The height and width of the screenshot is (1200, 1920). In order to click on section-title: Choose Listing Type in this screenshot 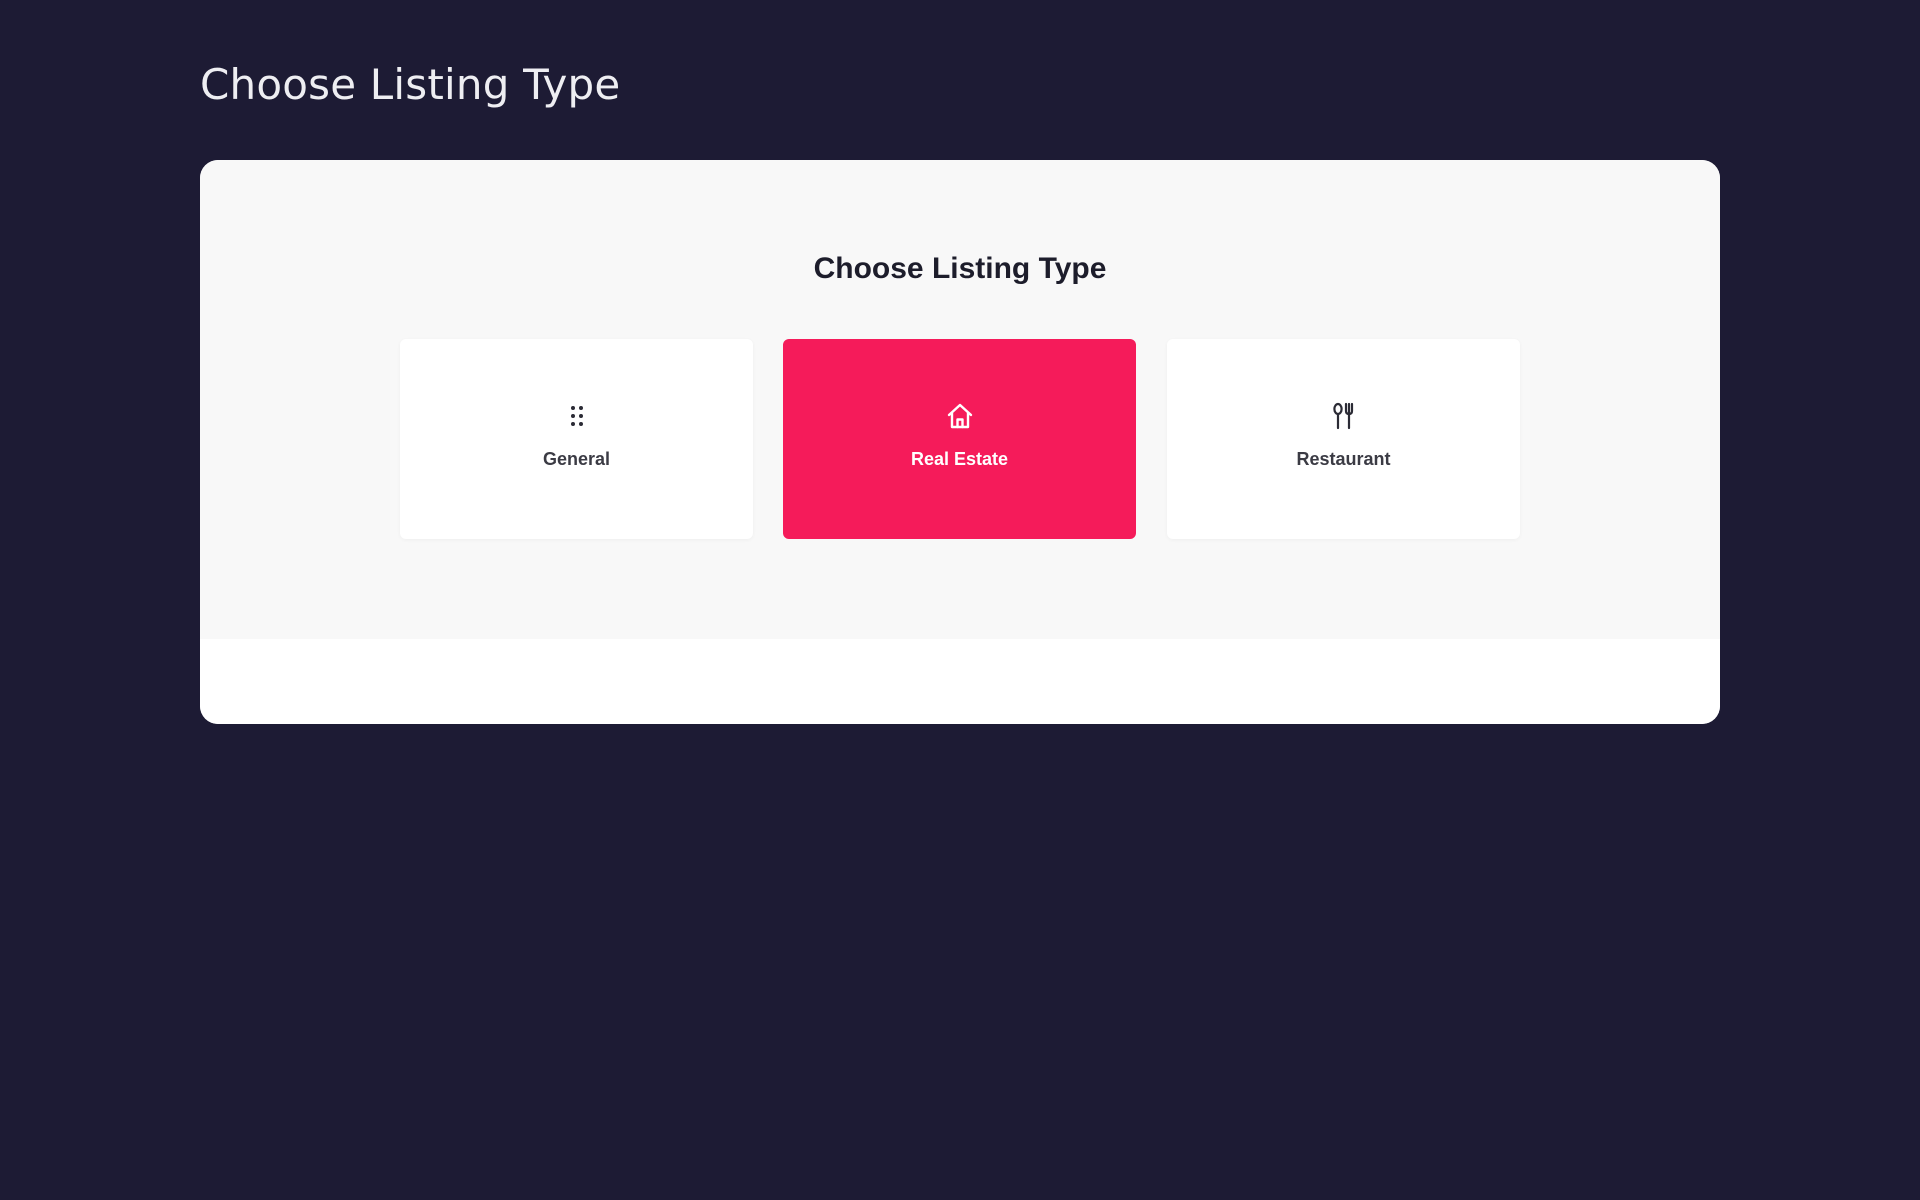, I will do `click(960, 268)`.